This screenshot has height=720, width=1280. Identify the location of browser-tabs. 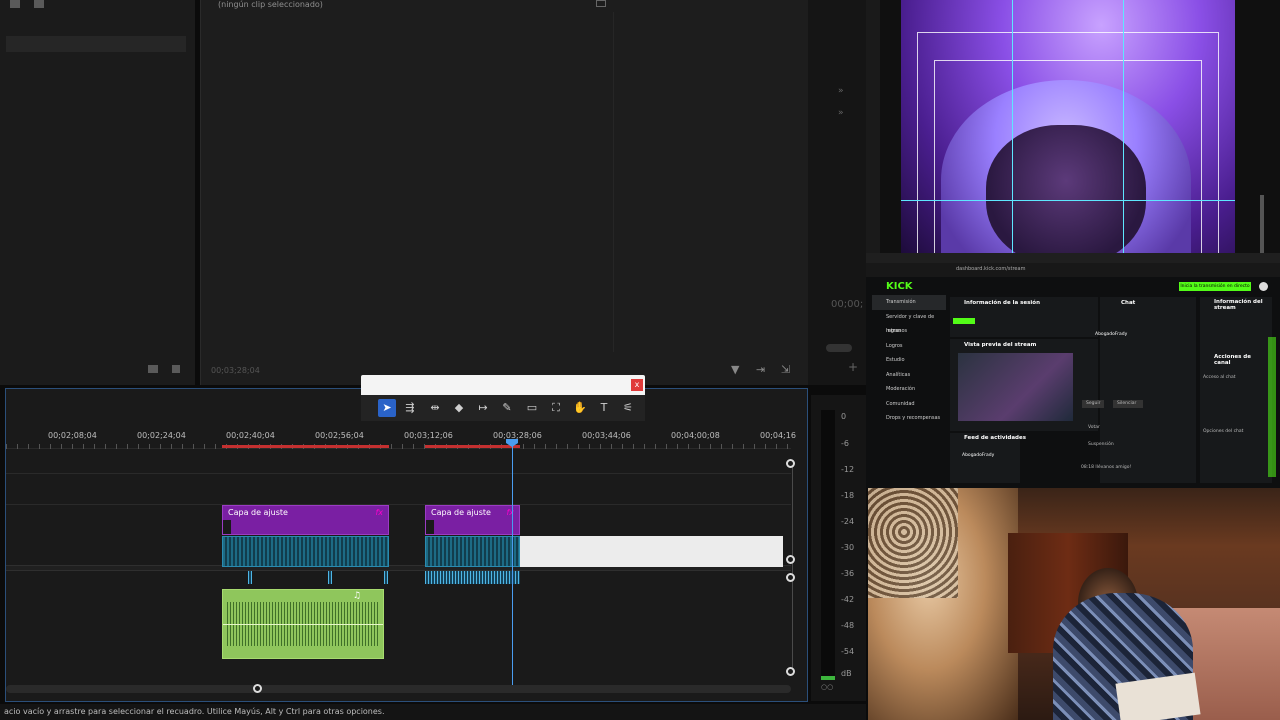
(1073, 258).